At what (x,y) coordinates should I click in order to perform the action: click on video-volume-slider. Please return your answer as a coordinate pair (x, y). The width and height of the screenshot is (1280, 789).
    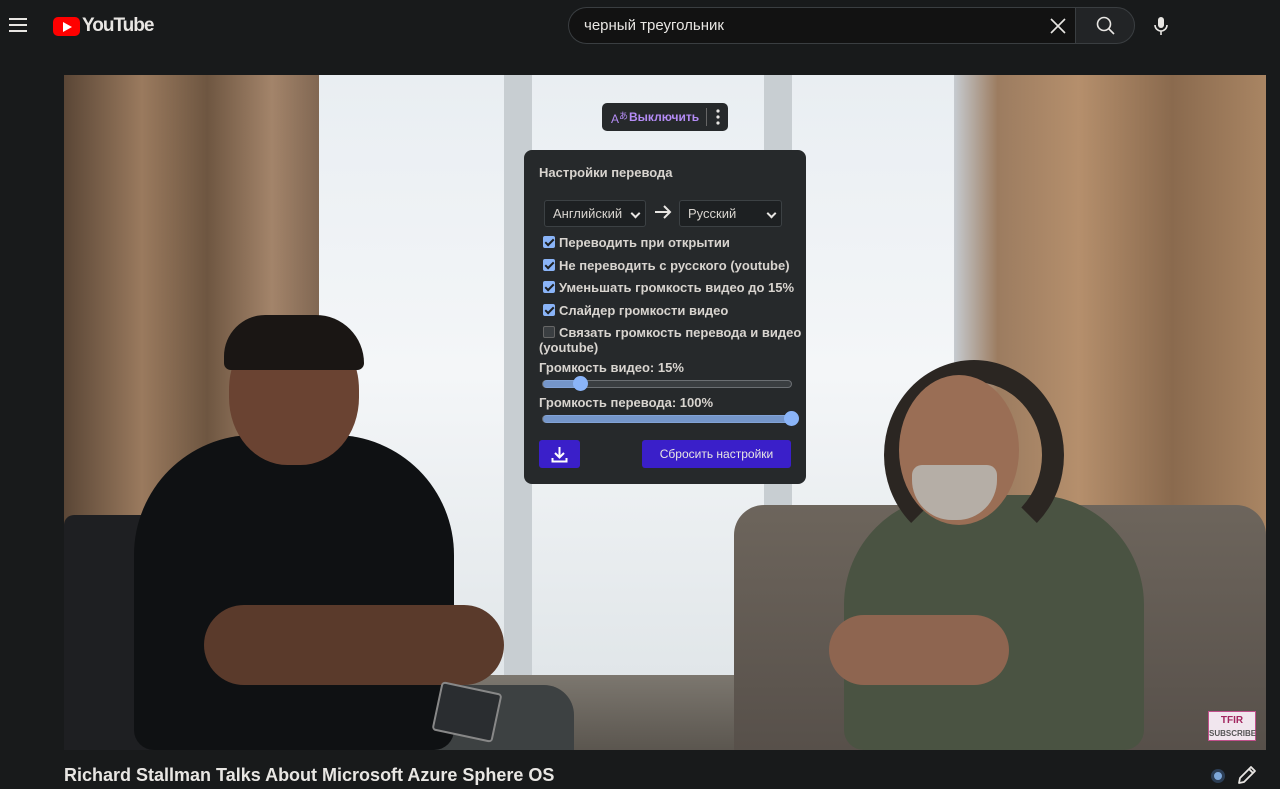
    Looking at the image, I should click on (667, 383).